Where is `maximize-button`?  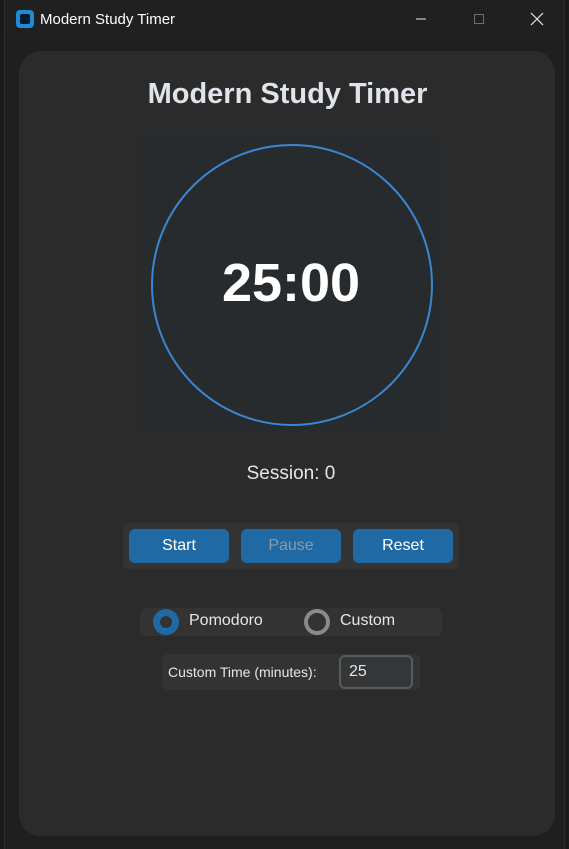
maximize-button is located at coordinates (479, 19).